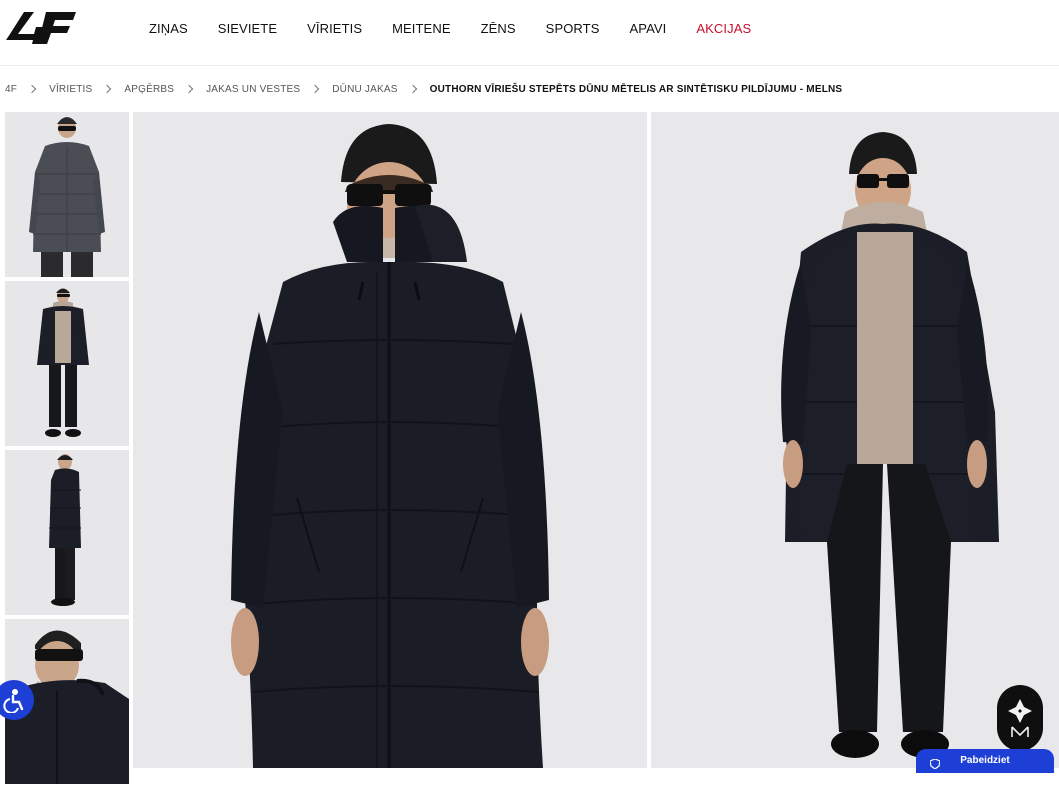 The image size is (1059, 788). I want to click on nav-item-virietis: VĪRIETIS, so click(334, 28).